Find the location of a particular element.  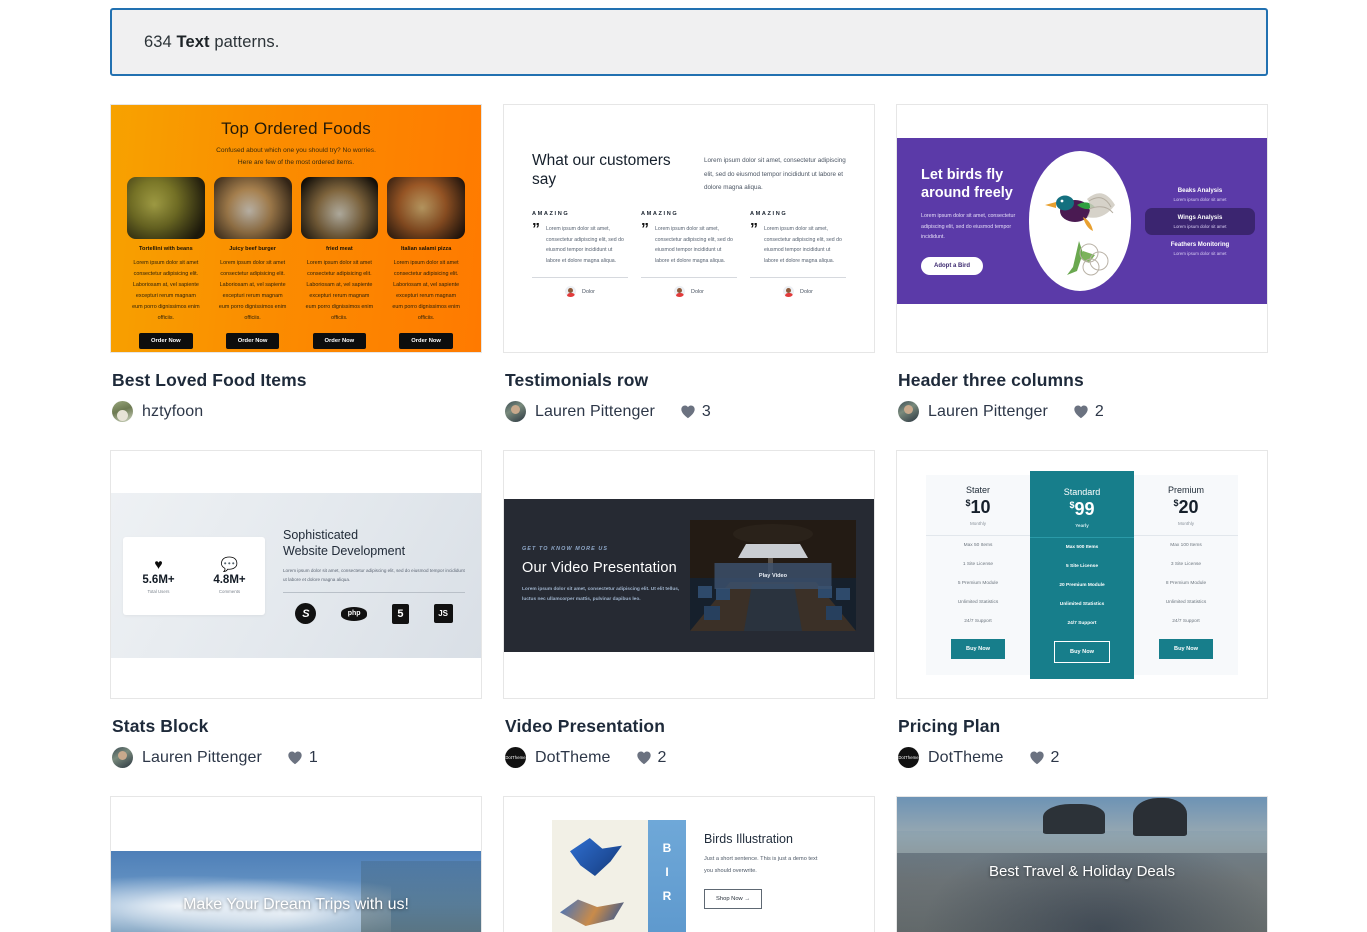

results-count-number: 634 is located at coordinates (158, 41).